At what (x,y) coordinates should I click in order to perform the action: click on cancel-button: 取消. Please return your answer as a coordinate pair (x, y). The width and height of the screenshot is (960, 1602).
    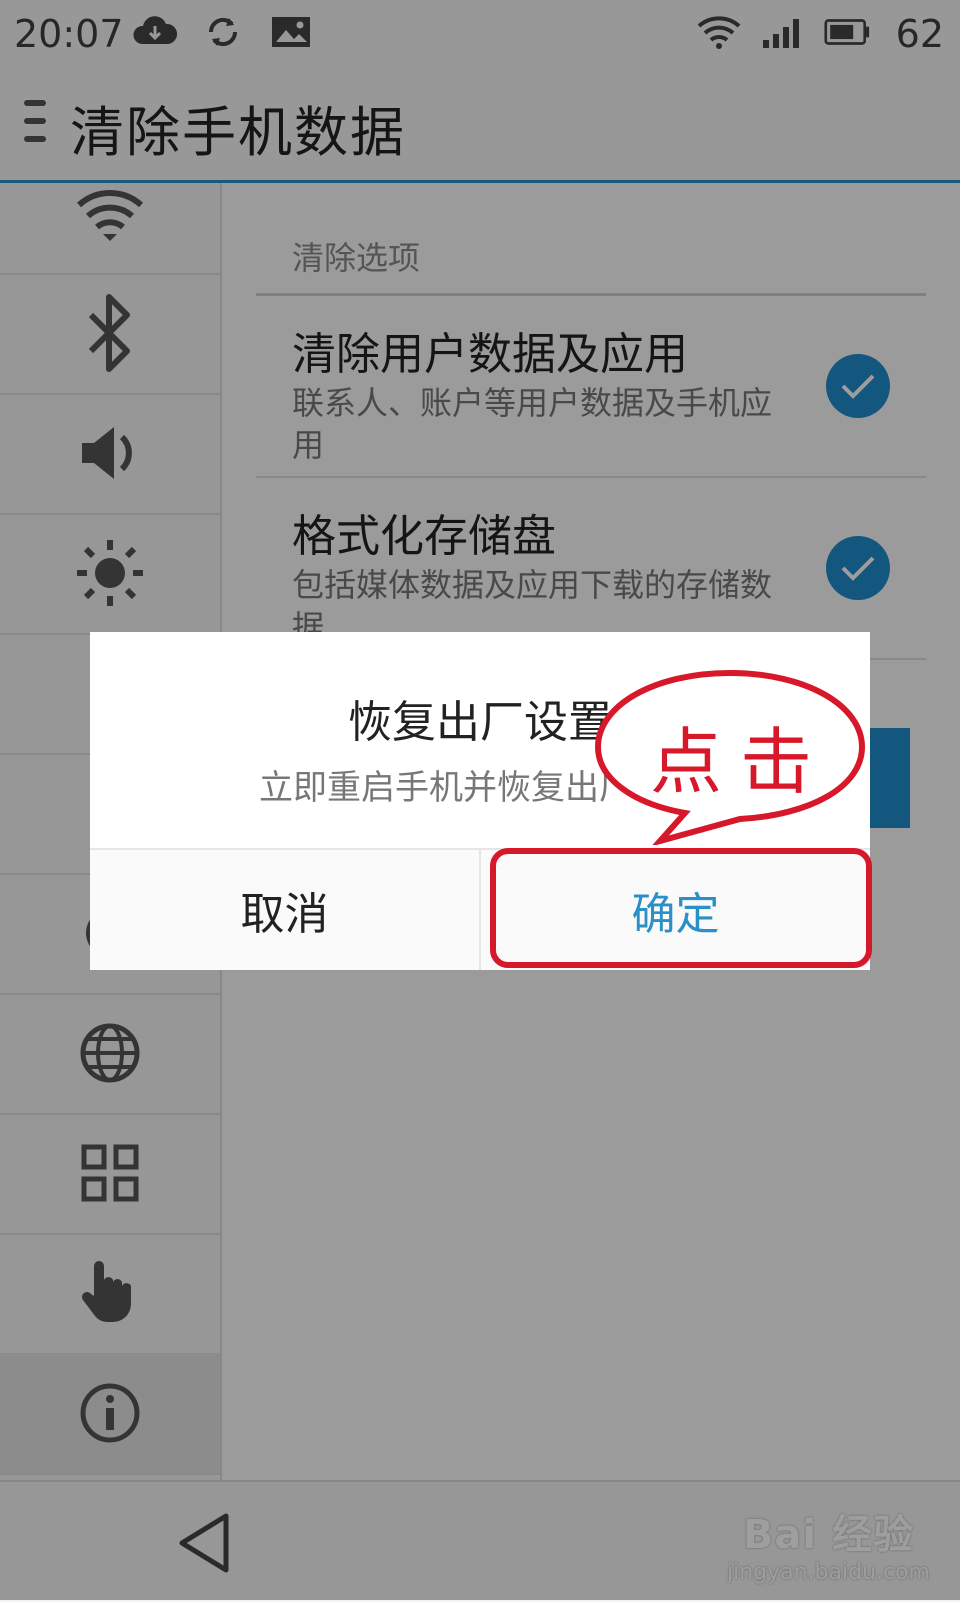
    Looking at the image, I should click on (285, 910).